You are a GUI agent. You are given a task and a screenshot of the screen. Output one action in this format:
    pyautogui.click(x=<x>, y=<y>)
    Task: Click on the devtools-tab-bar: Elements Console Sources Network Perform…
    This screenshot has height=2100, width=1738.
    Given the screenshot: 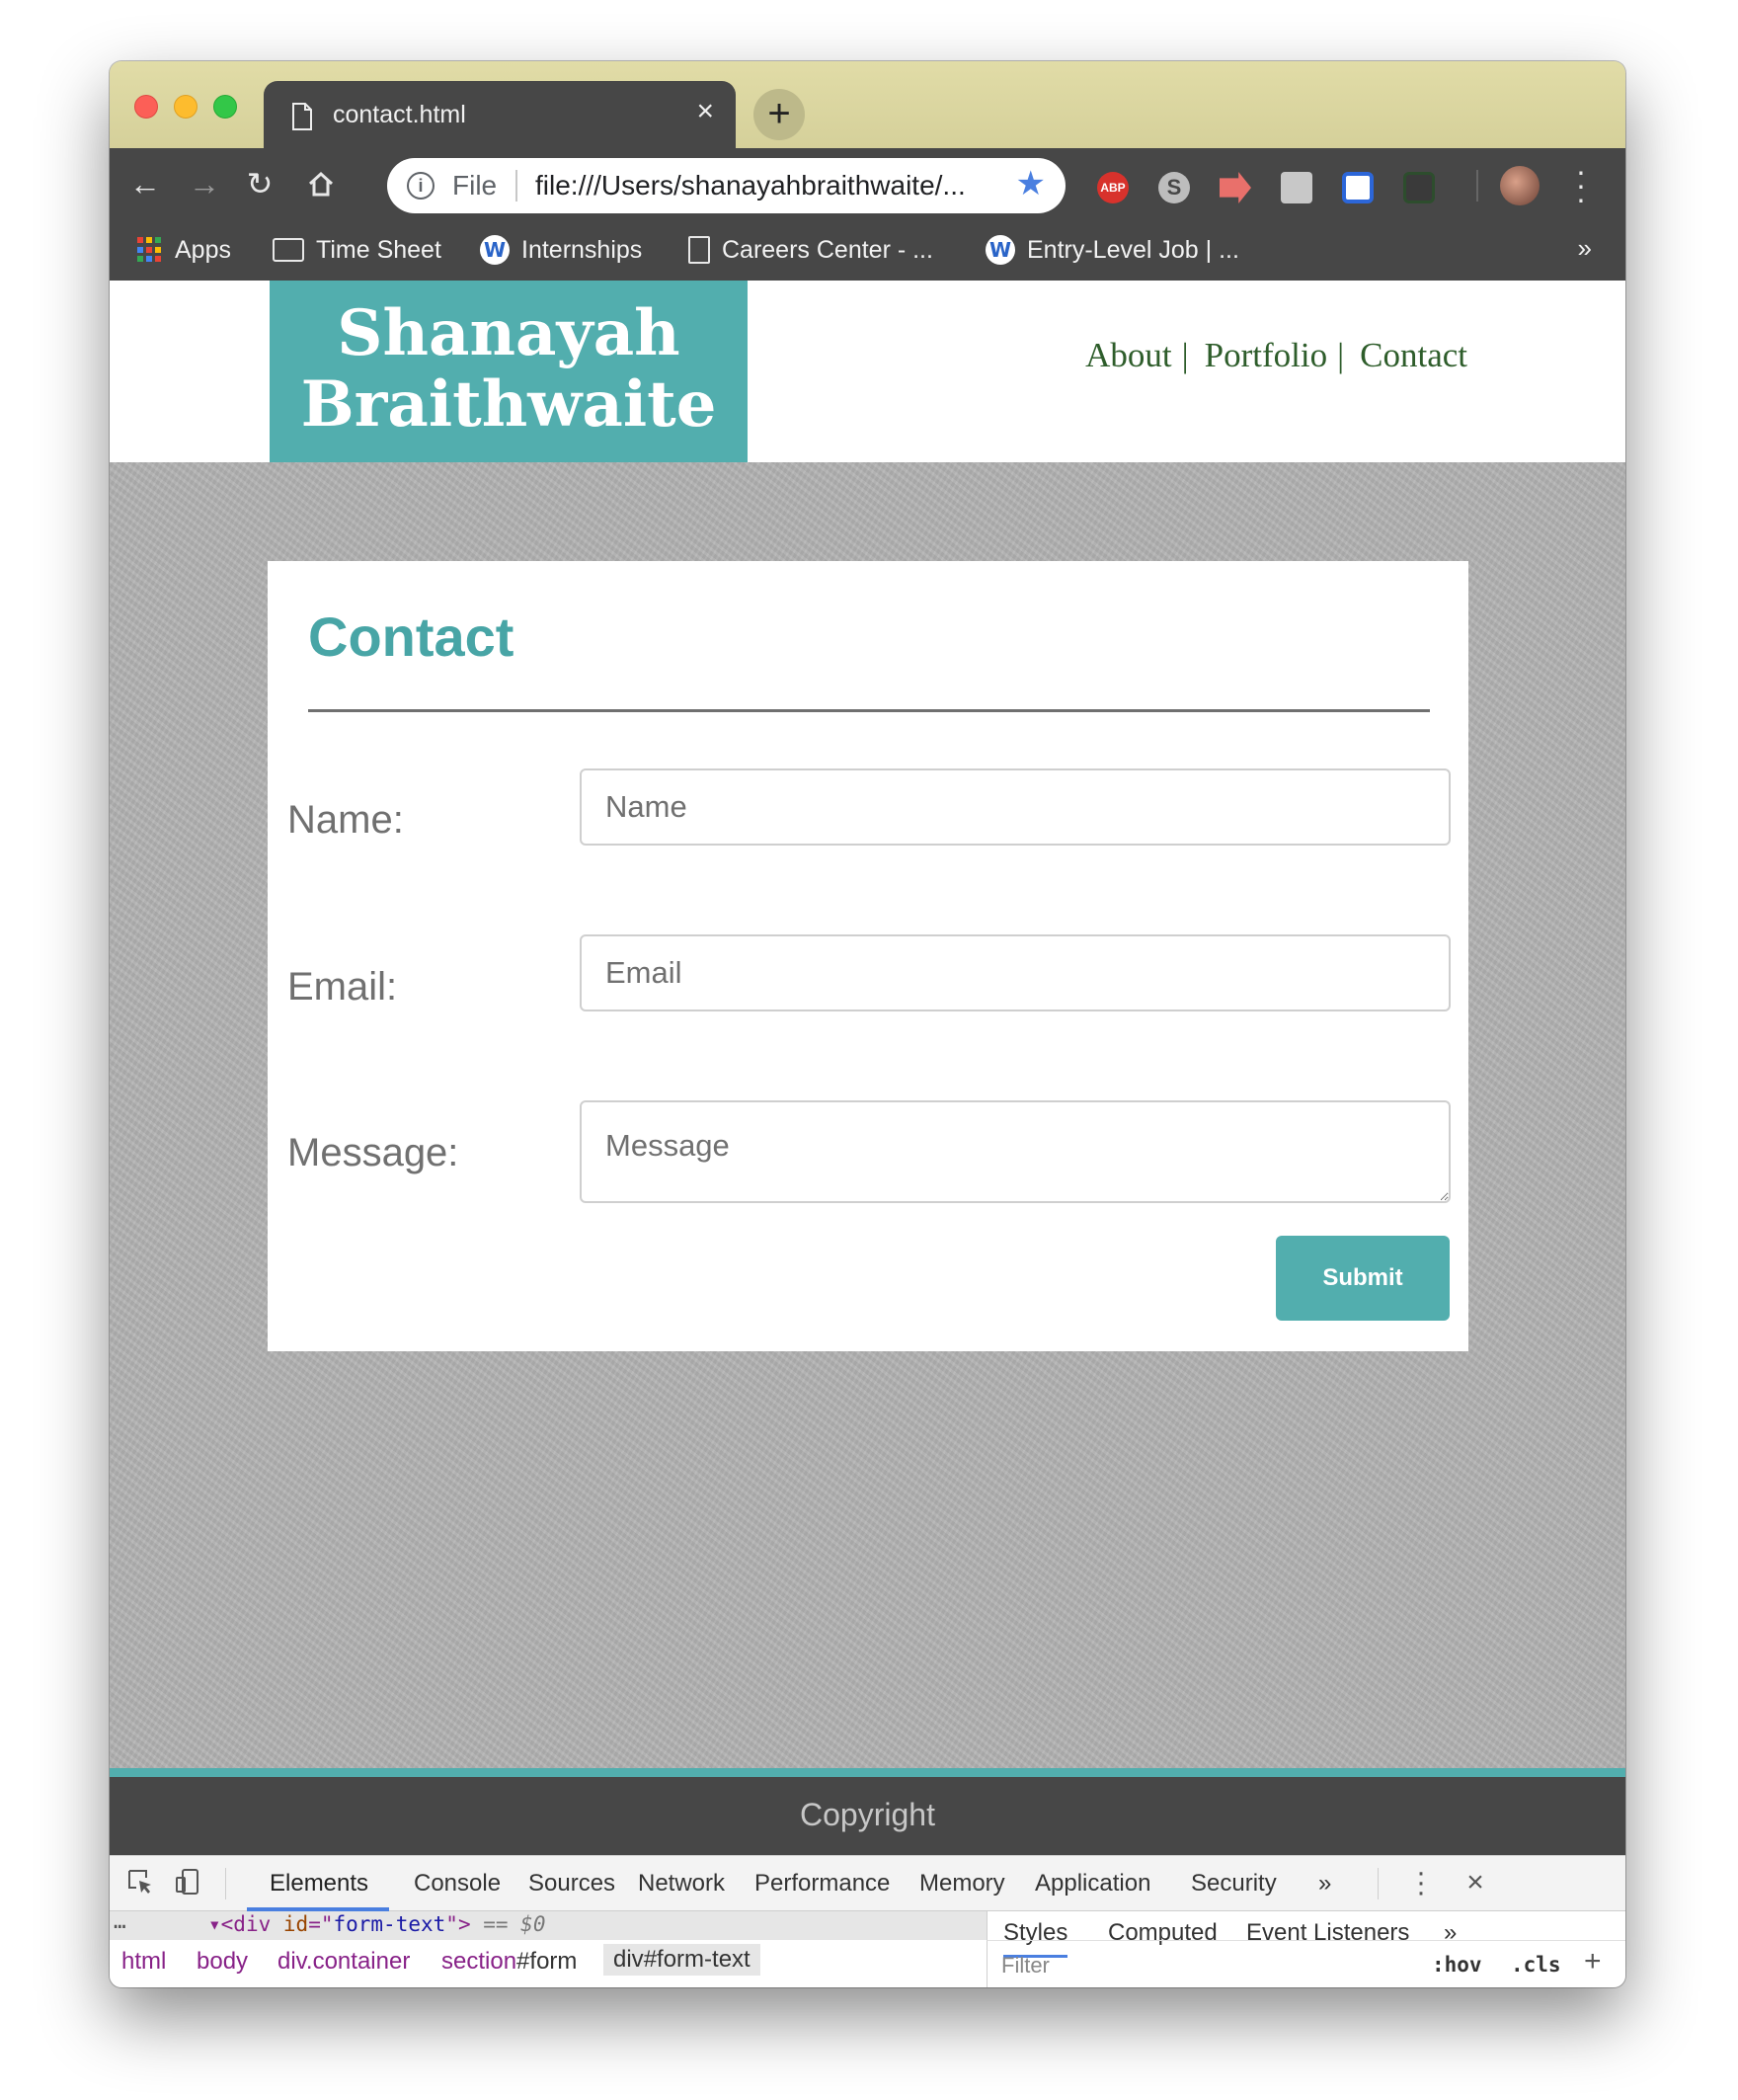 What is the action you would take?
    pyautogui.click(x=868, y=1883)
    